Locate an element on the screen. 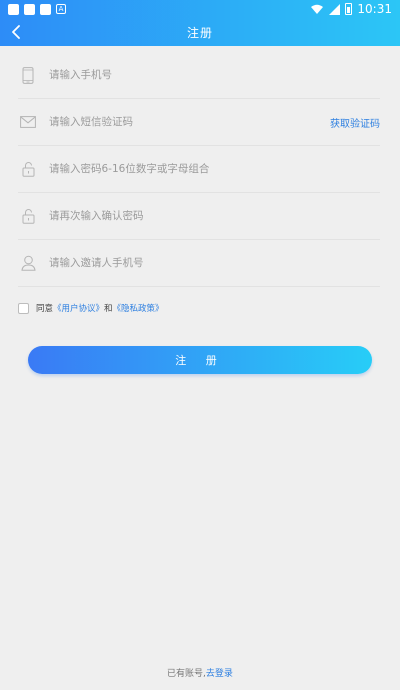 The width and height of the screenshot is (400, 690). nav-bar: 注册 is located at coordinates (200, 32).